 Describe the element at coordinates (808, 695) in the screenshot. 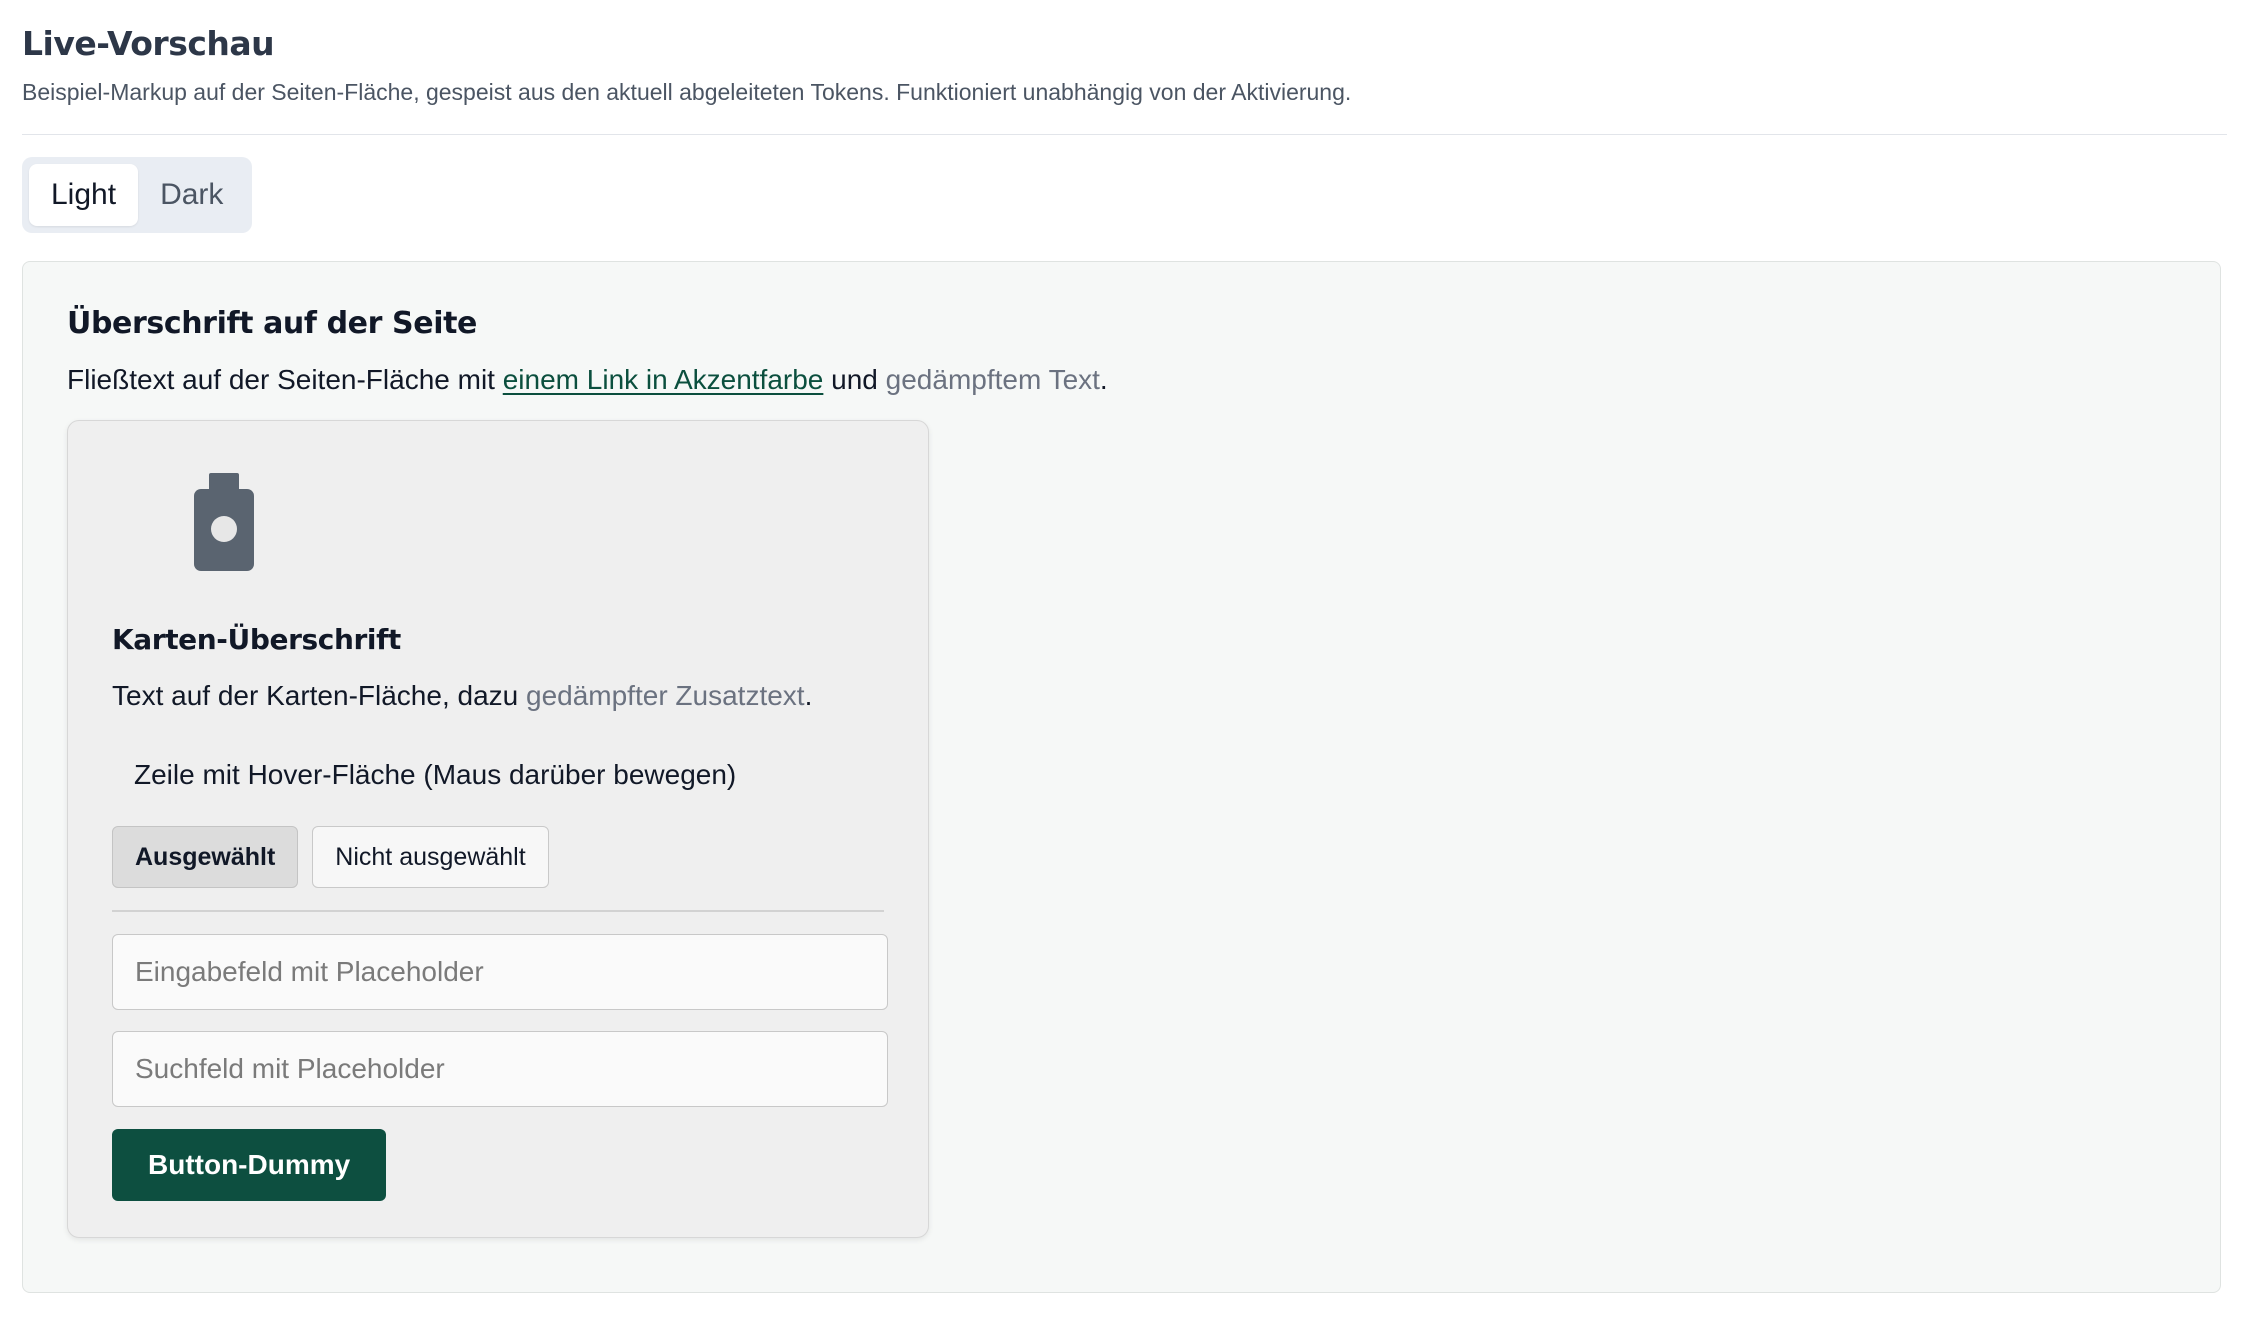

I see `card-text-end: .` at that location.